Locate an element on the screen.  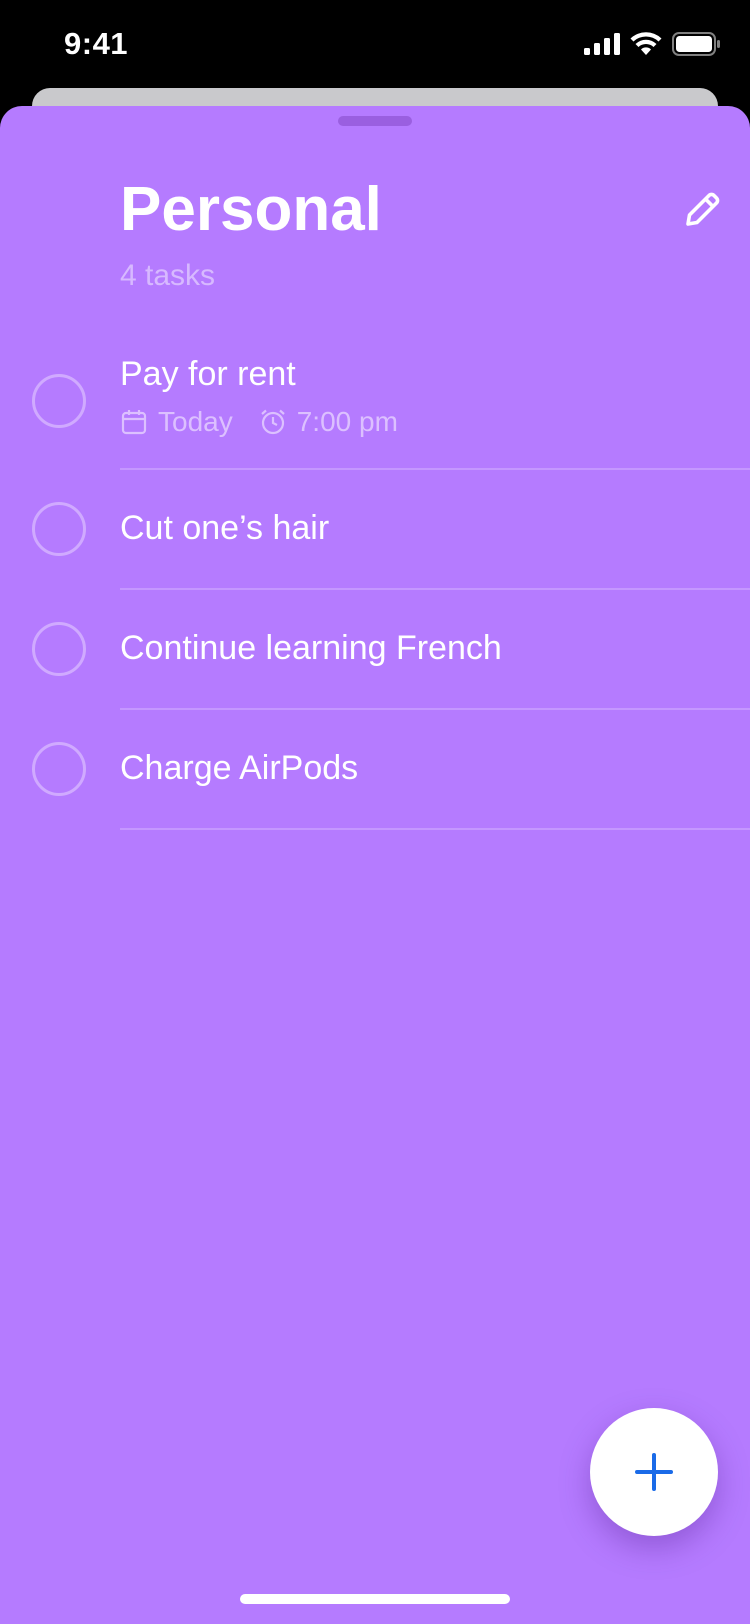
task-meta: Today 7:00 pm is located at coordinates (259, 422).